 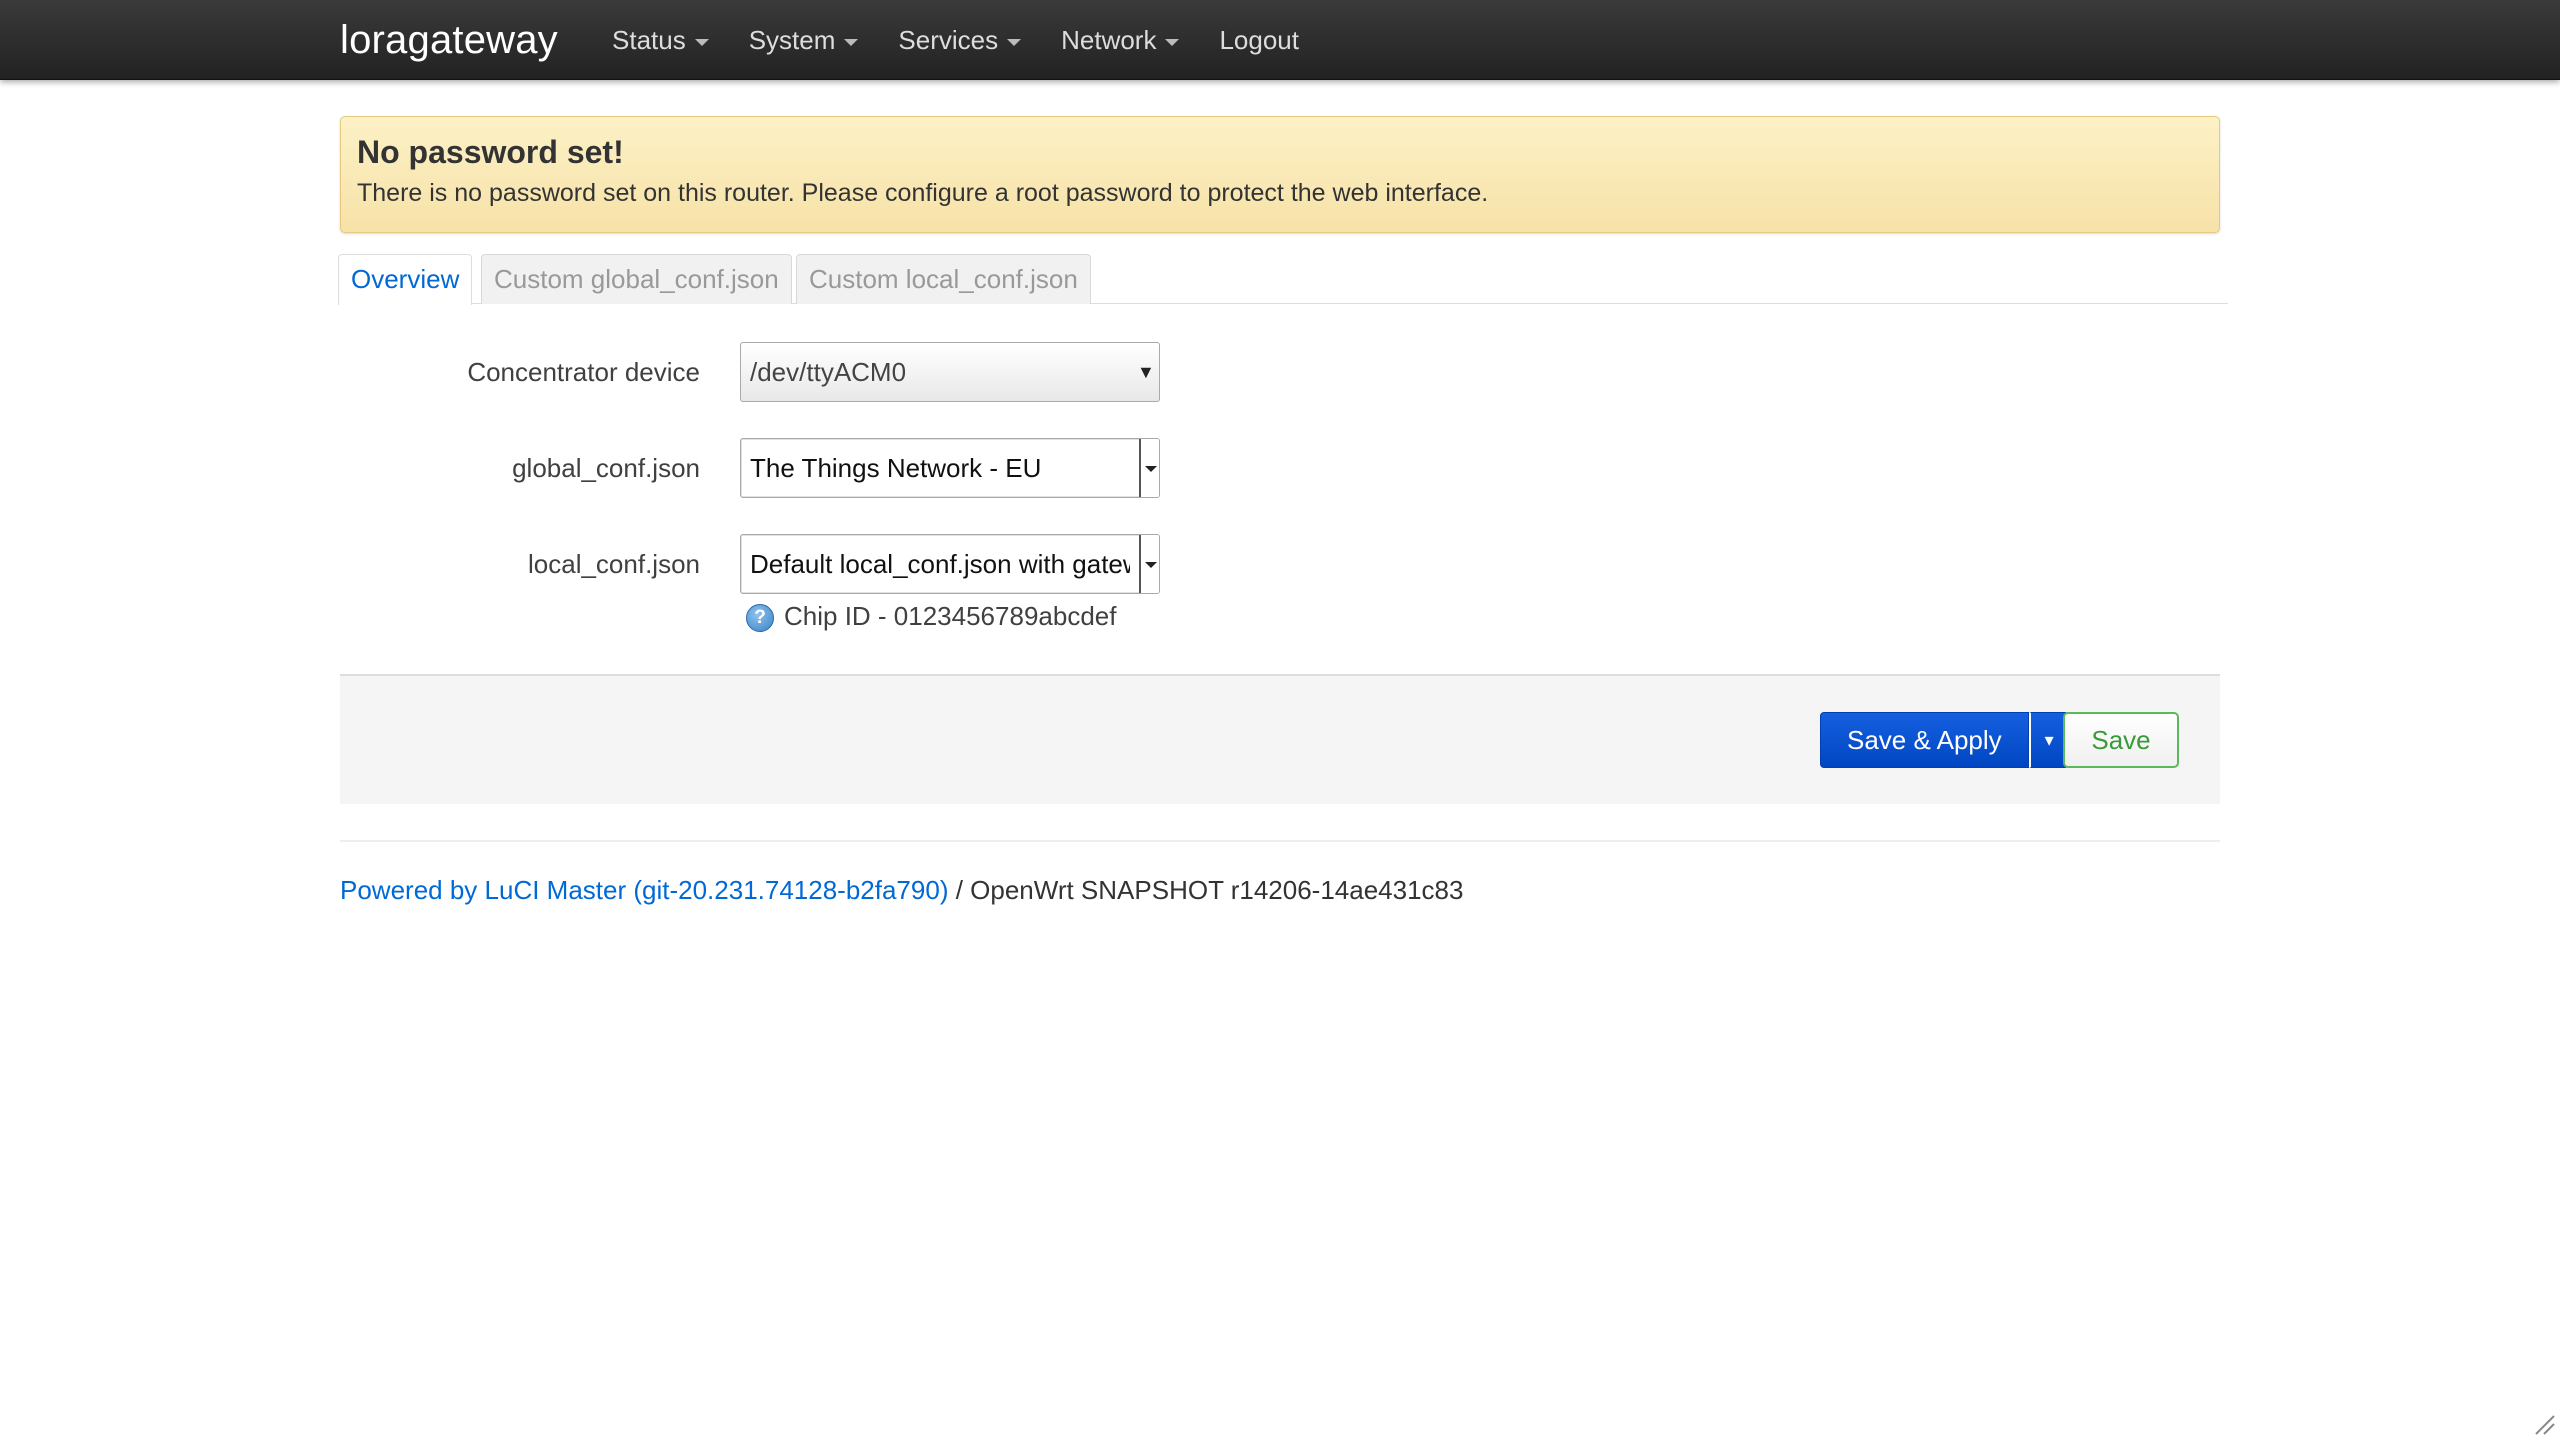 I want to click on local-conf-label: local_conf.json, so click(x=614, y=564).